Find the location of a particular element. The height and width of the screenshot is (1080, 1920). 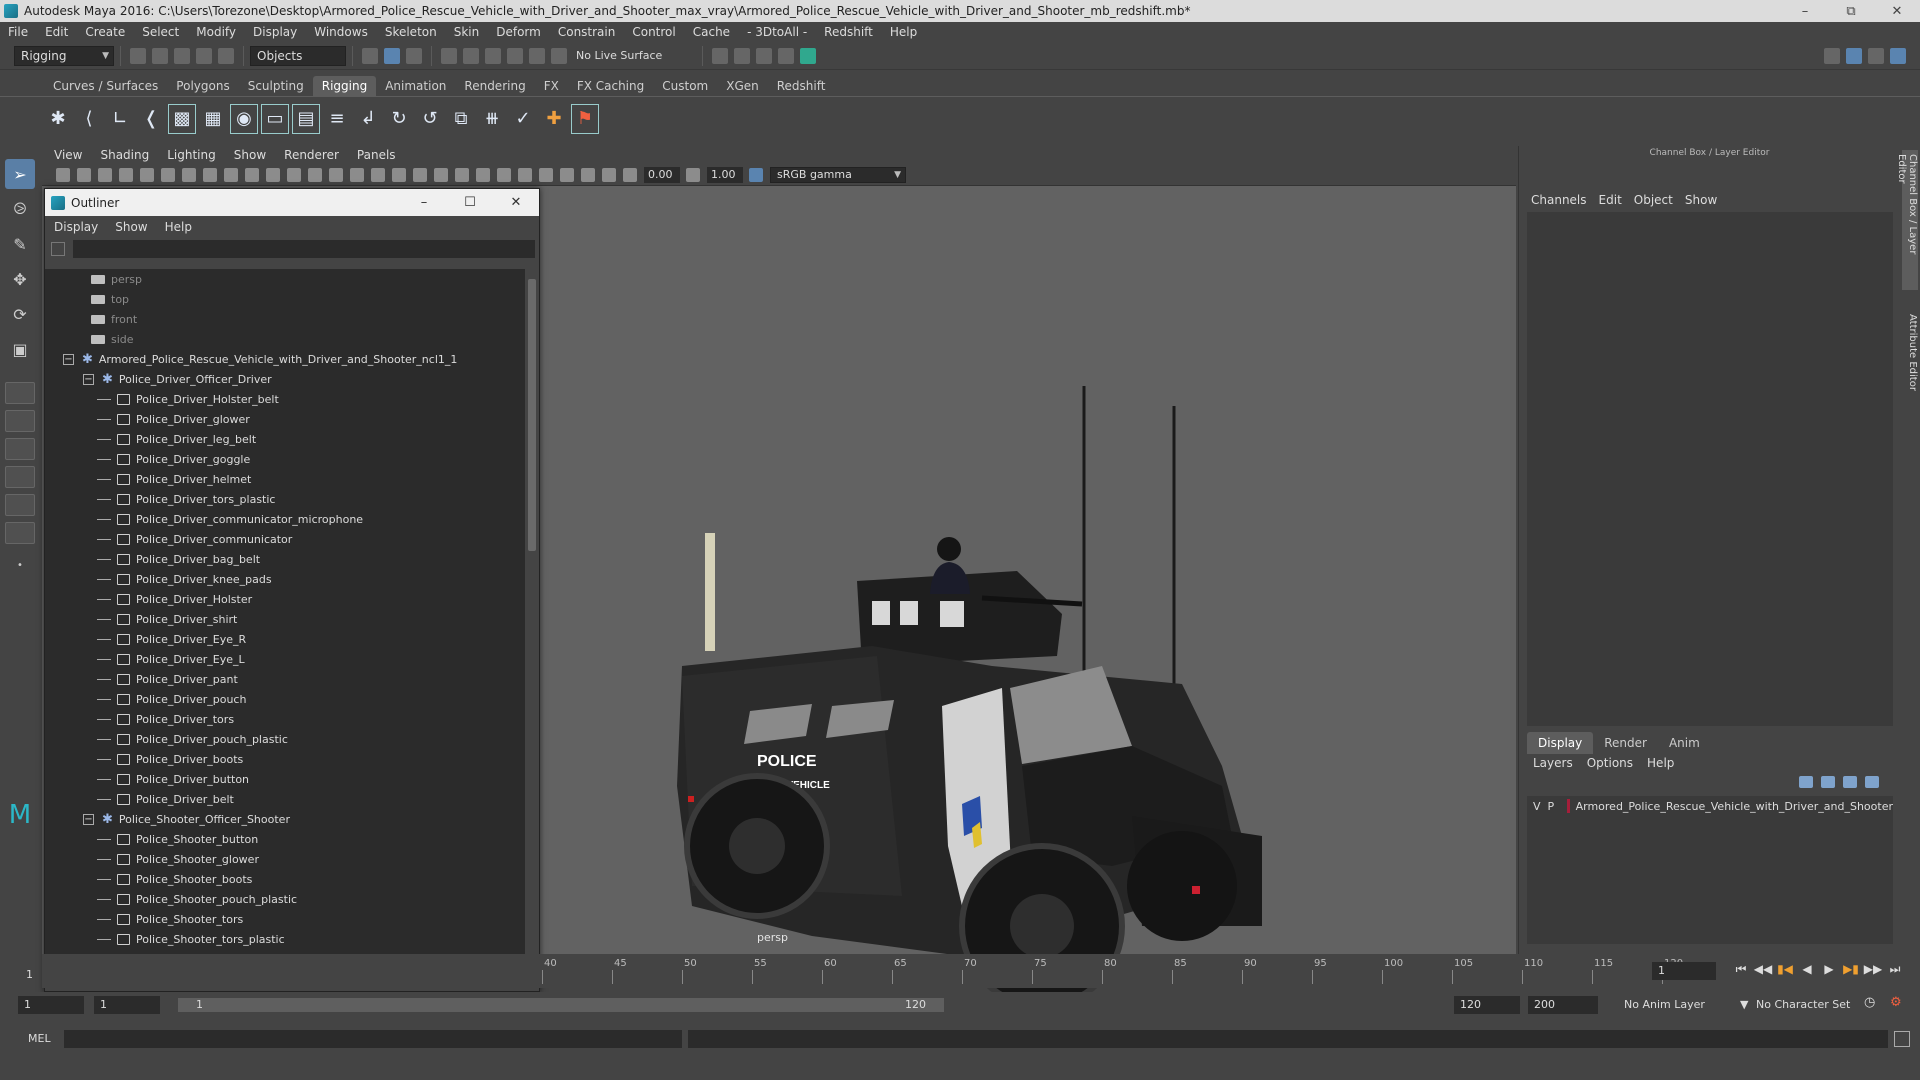

tree-item-mesh: Police_Driver_Eye_R is located at coordinates (285, 639).